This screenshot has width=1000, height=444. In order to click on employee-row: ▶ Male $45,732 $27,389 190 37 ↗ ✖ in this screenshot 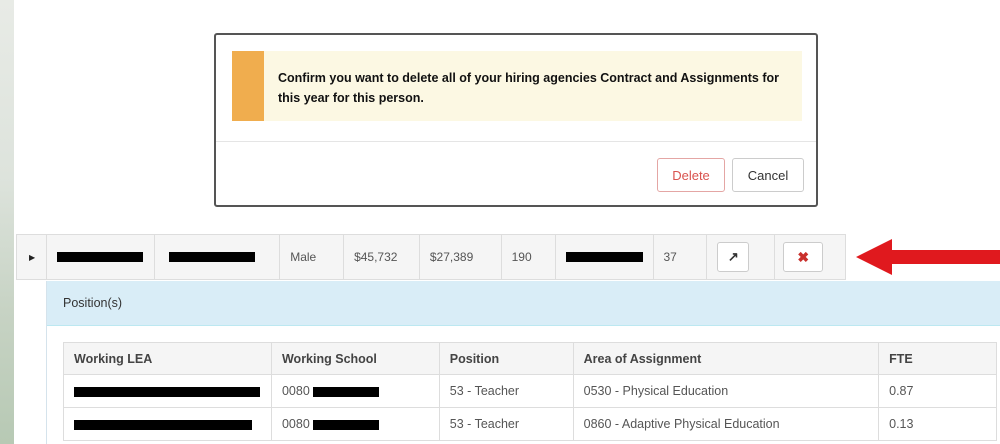, I will do `click(431, 257)`.